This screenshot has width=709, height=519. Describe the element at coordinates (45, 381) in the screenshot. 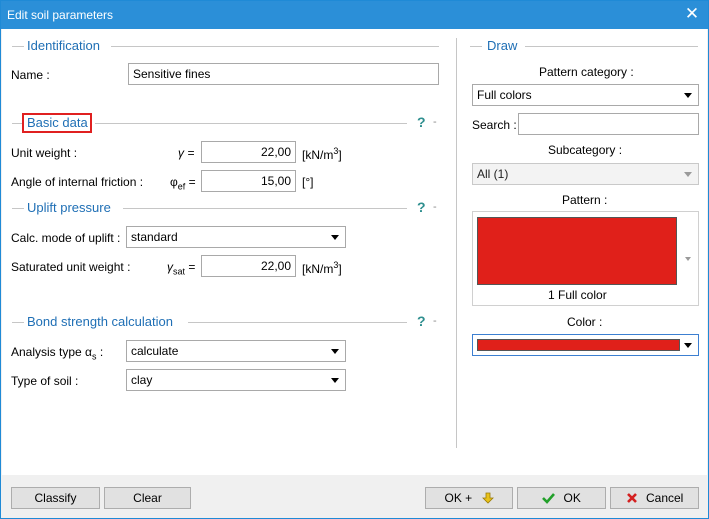

I see `soil-type-label: Type of soil :` at that location.